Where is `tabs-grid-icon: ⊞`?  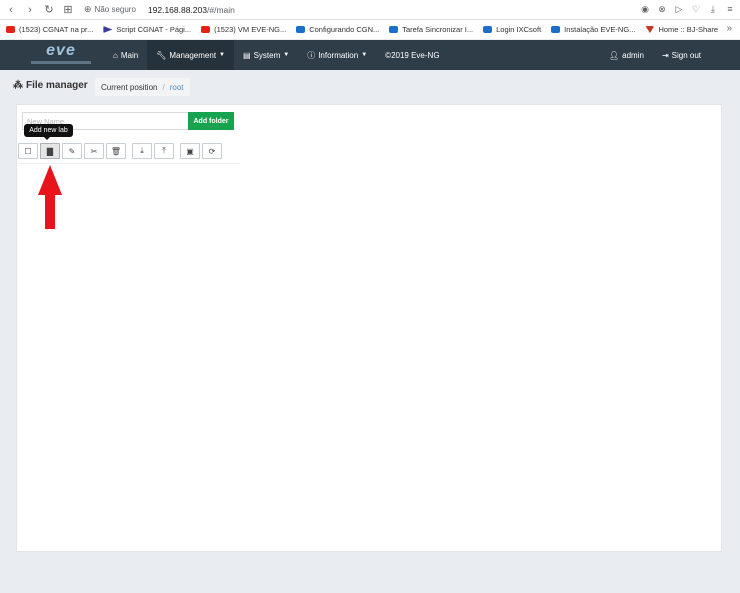
tabs-grid-icon: ⊞ is located at coordinates (68, 10).